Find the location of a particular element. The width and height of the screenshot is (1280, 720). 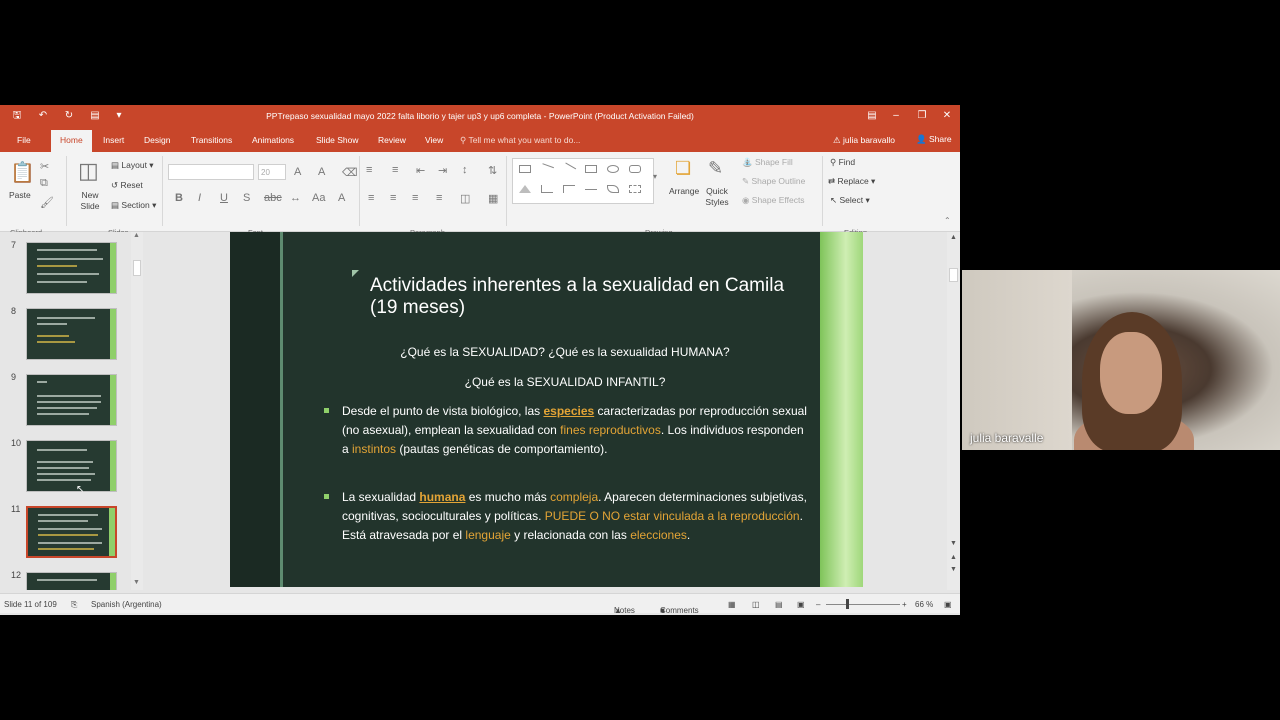

reading-view-icon: ▤ is located at coordinates (779, 604).